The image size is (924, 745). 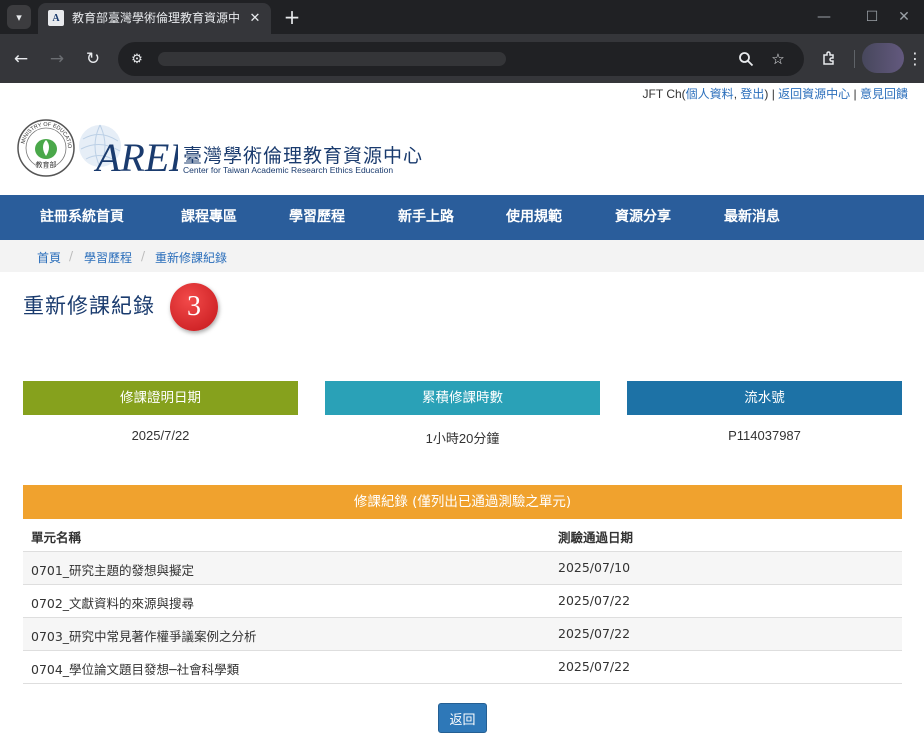 What do you see at coordinates (710, 94) in the screenshot?
I see `profile-link: 個人資料` at bounding box center [710, 94].